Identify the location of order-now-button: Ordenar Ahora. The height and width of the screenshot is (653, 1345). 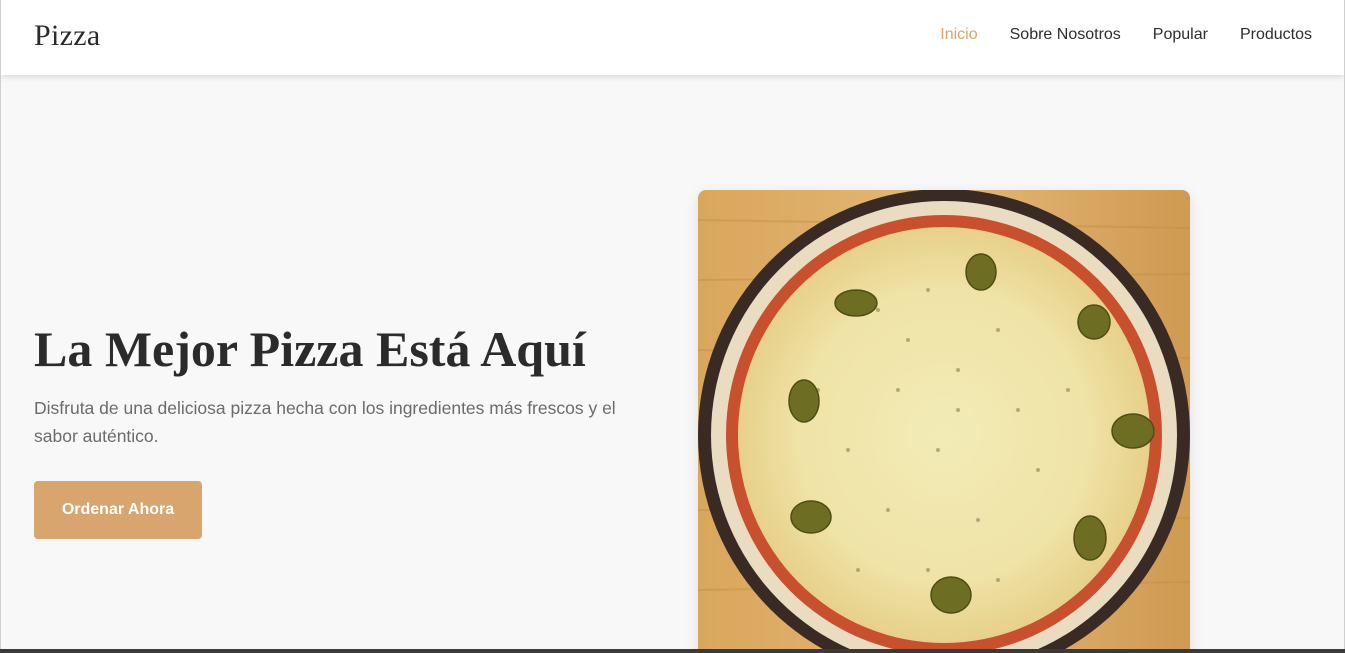
(118, 510).